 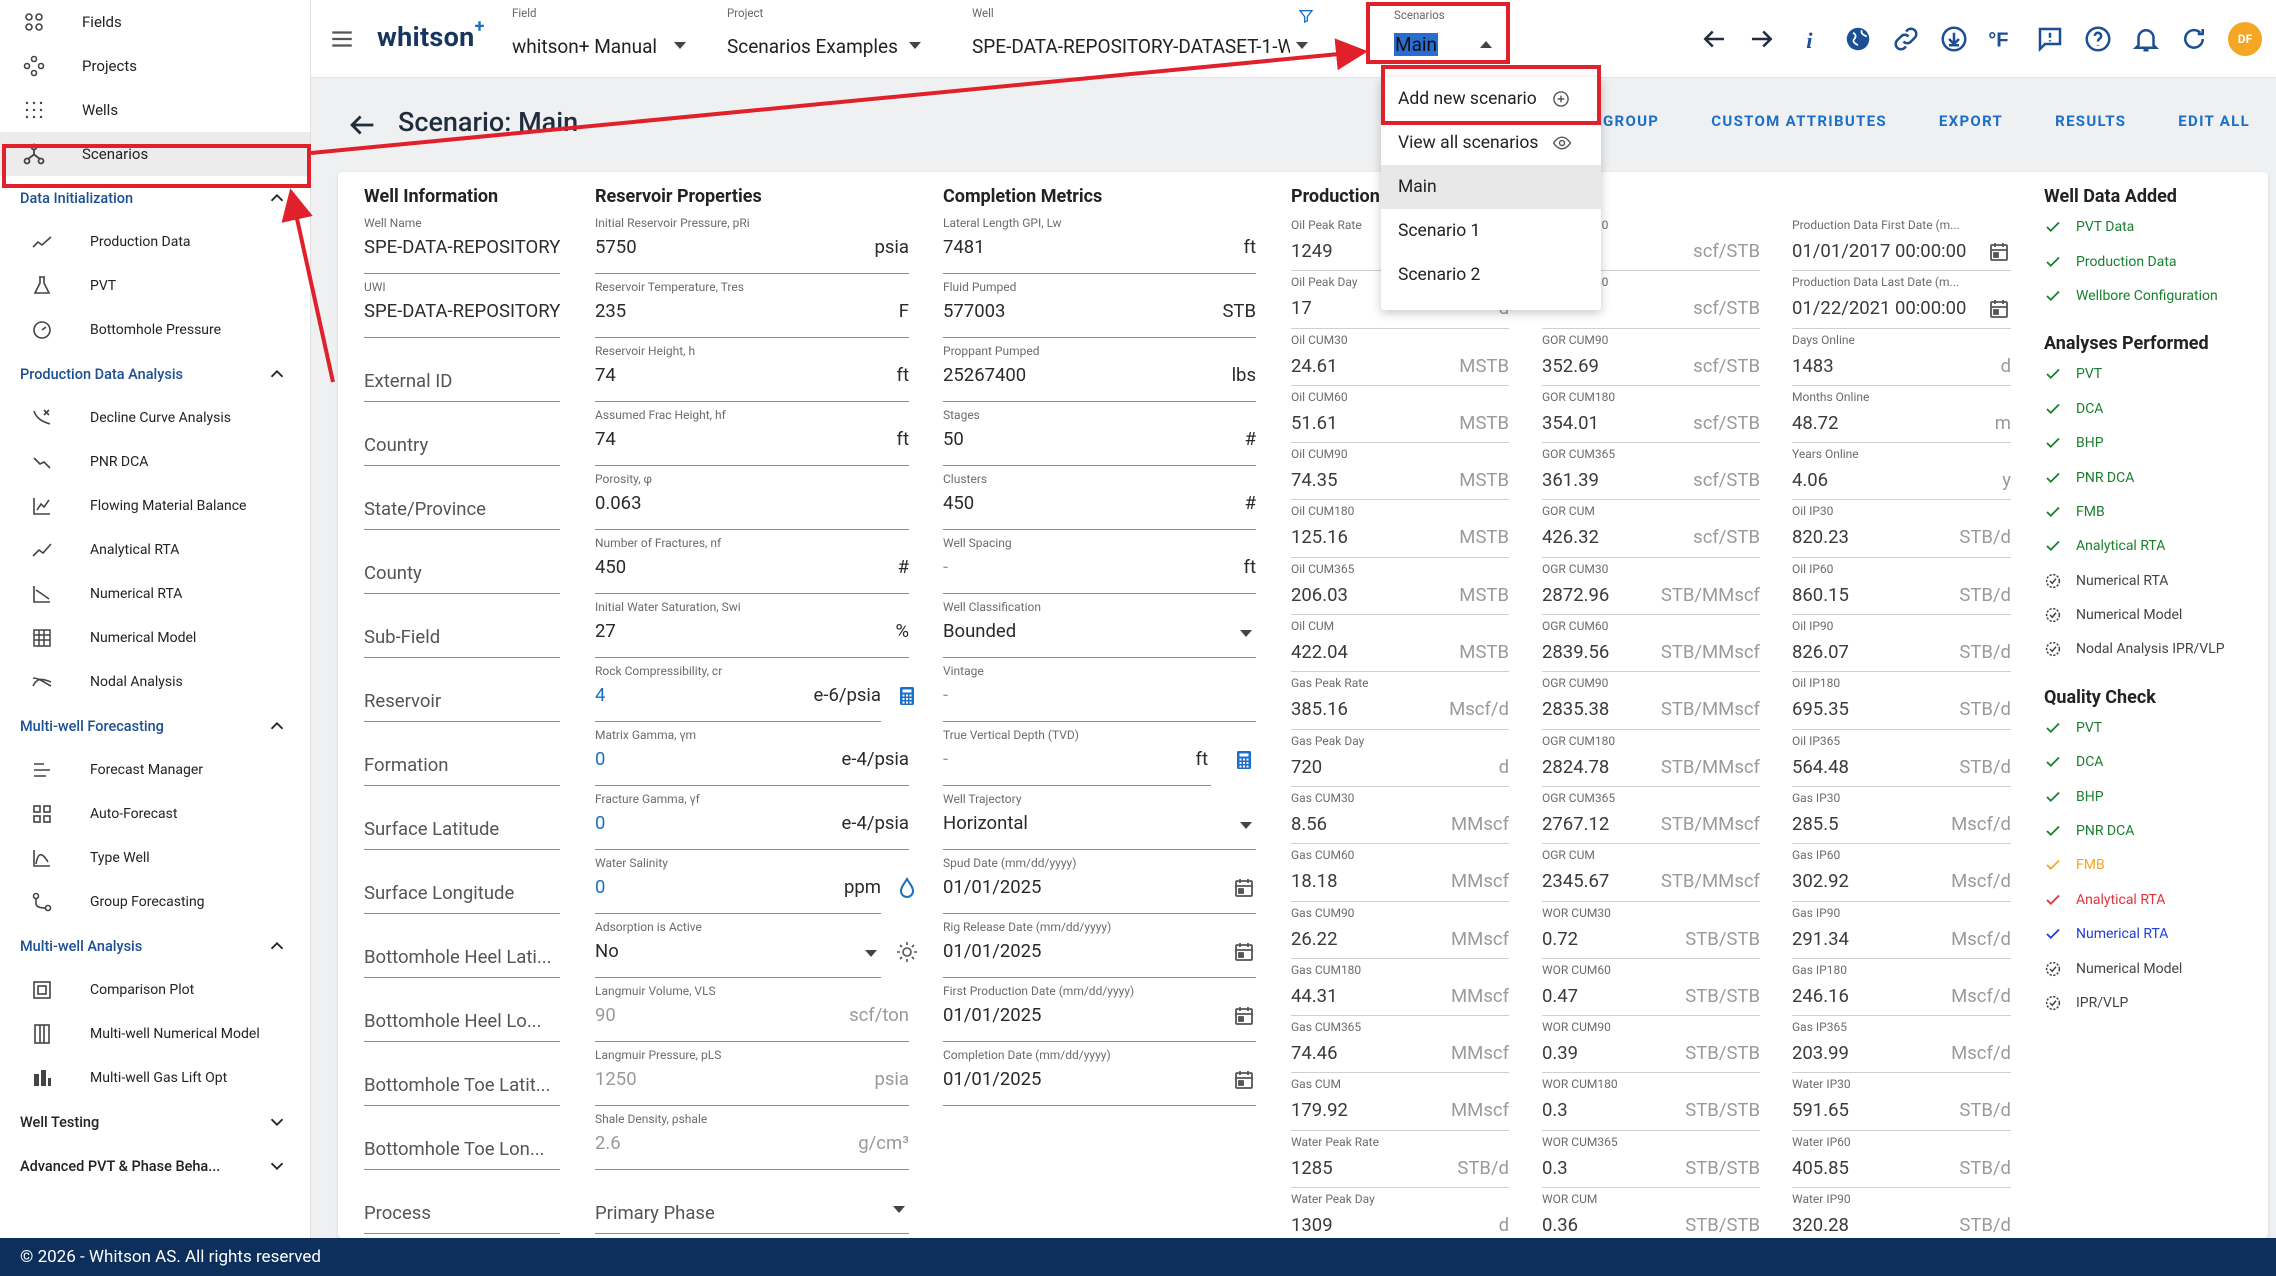 I want to click on completion-field: Vintage -, so click(x=1099, y=690).